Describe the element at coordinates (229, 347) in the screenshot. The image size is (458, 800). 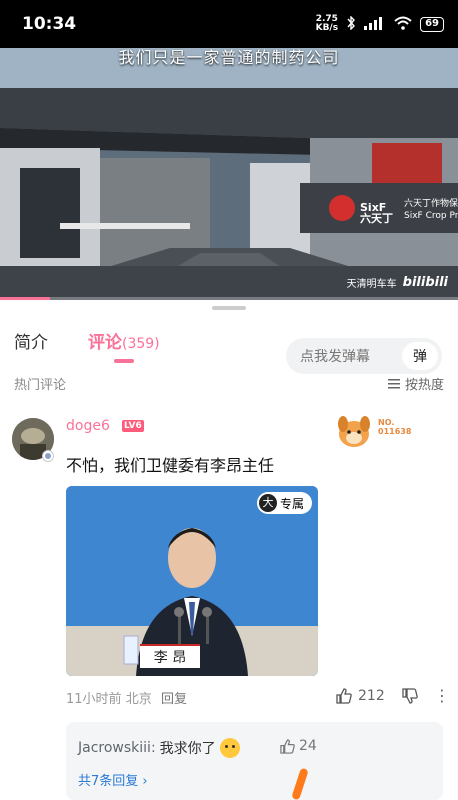
I see `tab-bar: 简介 评论(359) 点我发弹幕 弹` at that location.